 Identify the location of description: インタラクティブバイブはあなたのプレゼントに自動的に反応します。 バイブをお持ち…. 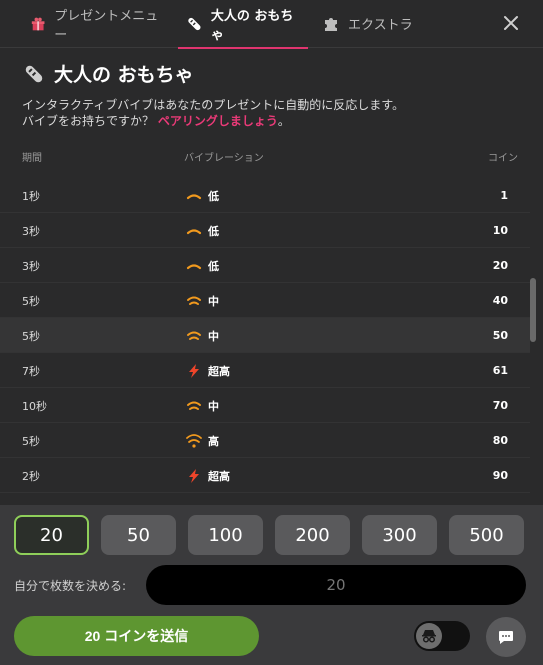
(272, 113).